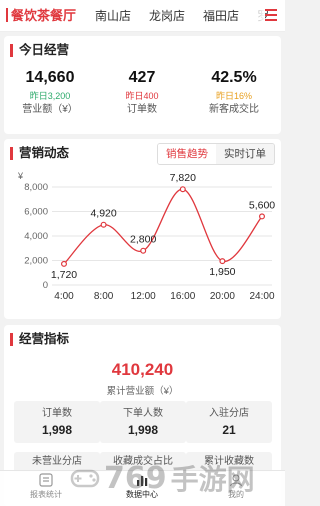 The height and width of the screenshot is (506, 320). Describe the element at coordinates (187, 154) in the screenshot. I see `tab-sales-trend: 销售趋势` at that location.